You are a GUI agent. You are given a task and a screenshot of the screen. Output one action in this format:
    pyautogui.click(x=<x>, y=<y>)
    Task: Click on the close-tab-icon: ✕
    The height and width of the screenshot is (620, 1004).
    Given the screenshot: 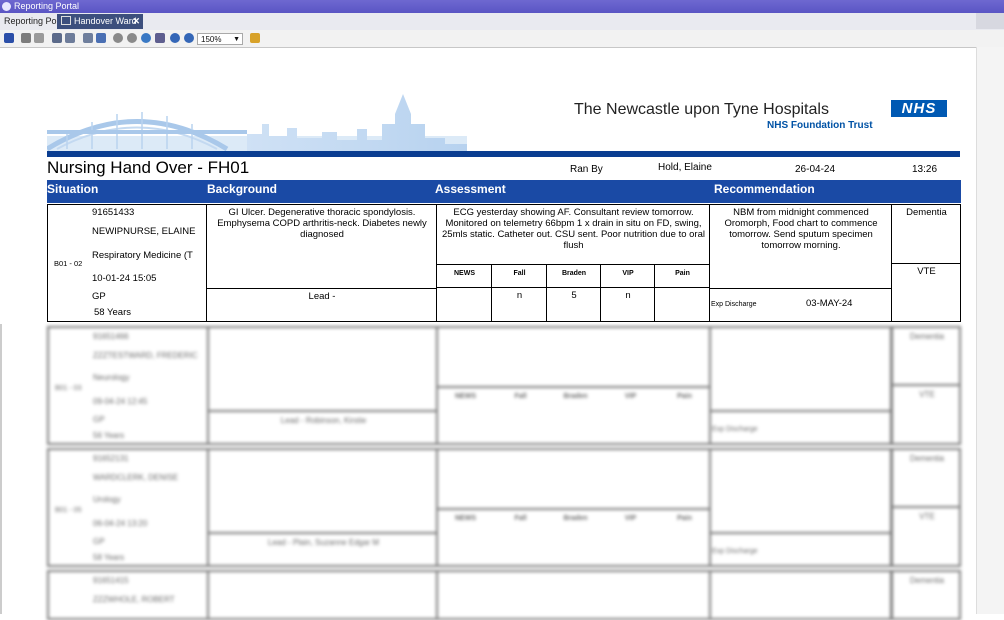 What is the action you would take?
    pyautogui.click(x=136, y=21)
    